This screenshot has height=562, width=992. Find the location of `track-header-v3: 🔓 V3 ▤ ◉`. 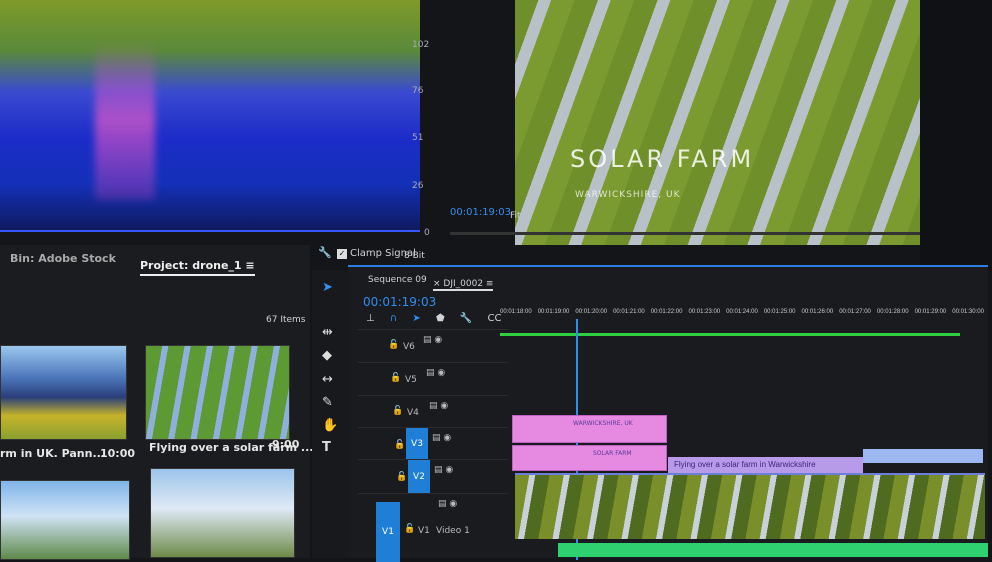

track-header-v3: 🔓 V3 ▤ ◉ is located at coordinates (433, 443).